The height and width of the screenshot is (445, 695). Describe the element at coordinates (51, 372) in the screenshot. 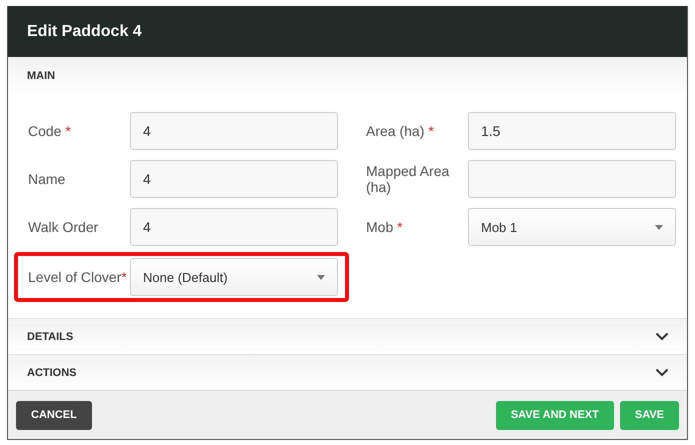

I see `section-title: ACTIONS` at that location.